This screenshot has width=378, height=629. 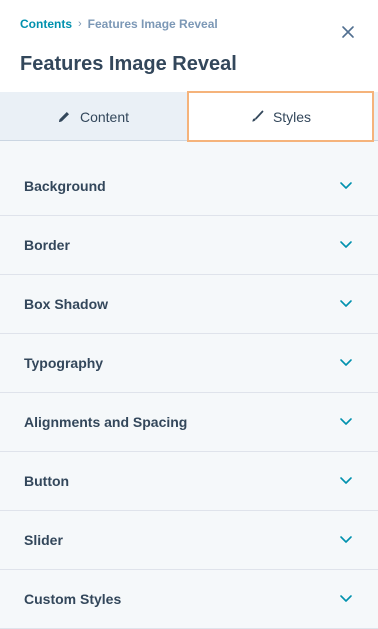 What do you see at coordinates (46, 24) in the screenshot?
I see `breadcrumb-contents-link: Contents` at bounding box center [46, 24].